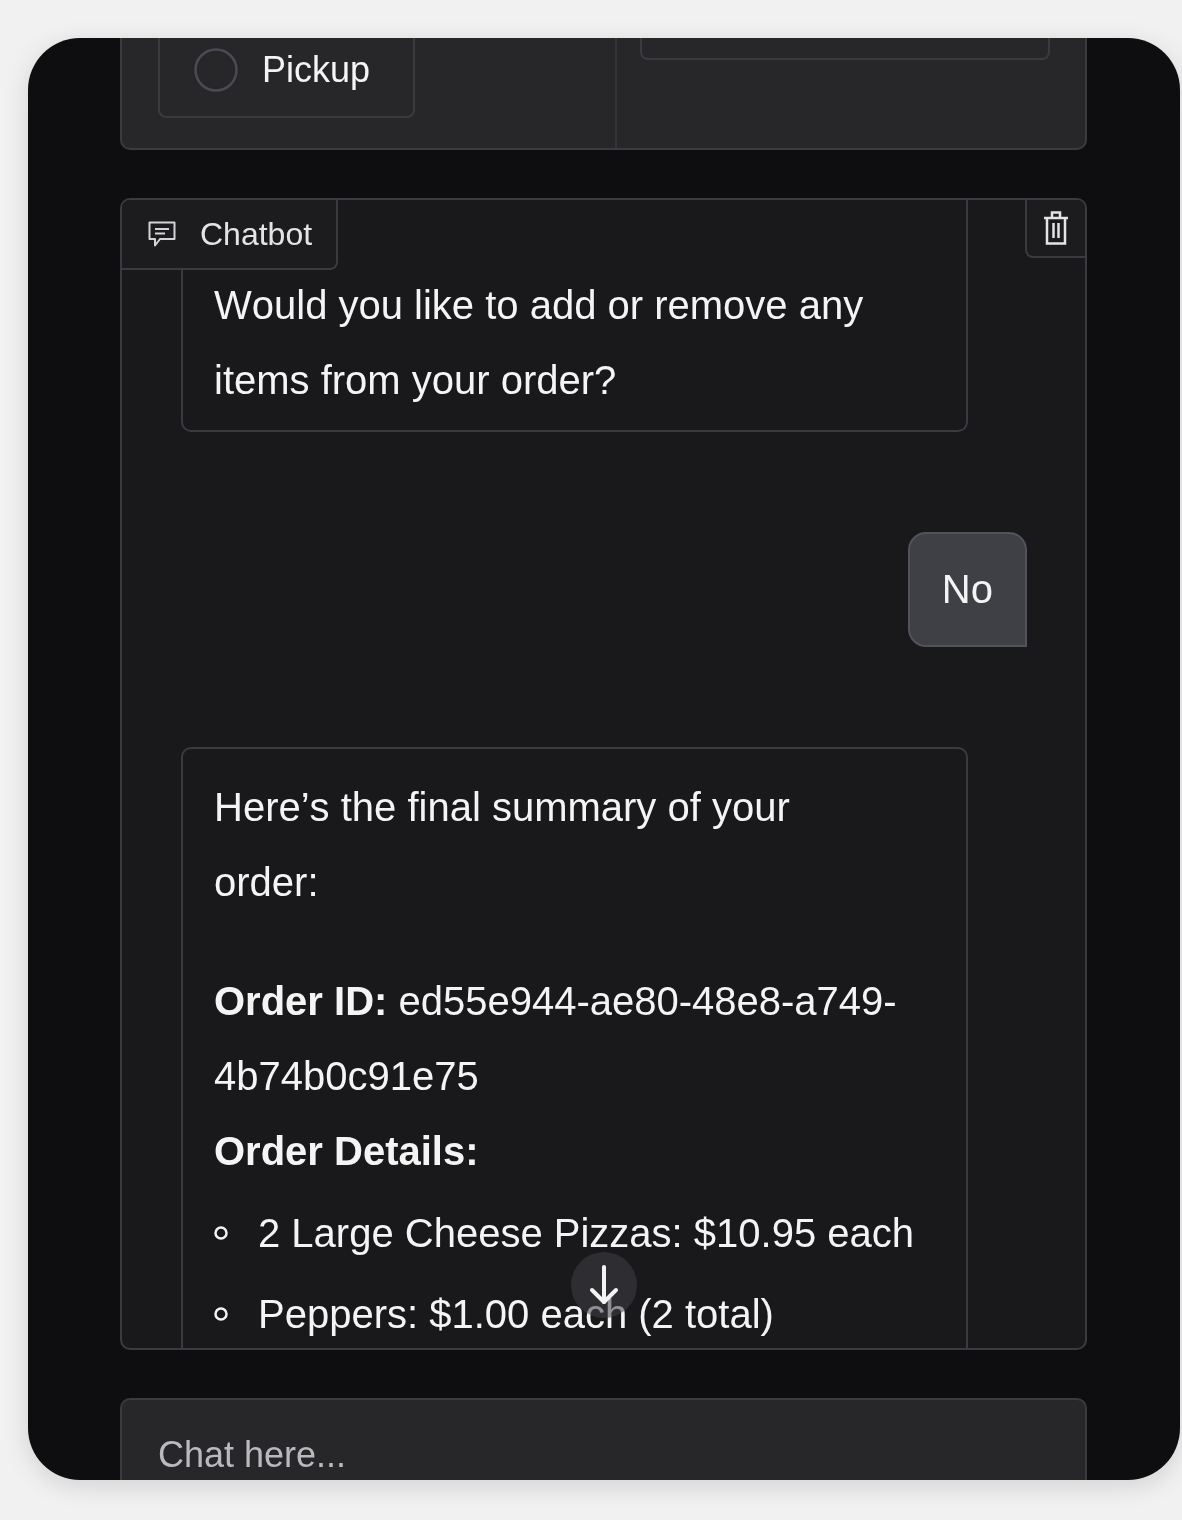 This screenshot has height=1520, width=1182. What do you see at coordinates (256, 234) in the screenshot?
I see `panel-label-text: Chatbot` at bounding box center [256, 234].